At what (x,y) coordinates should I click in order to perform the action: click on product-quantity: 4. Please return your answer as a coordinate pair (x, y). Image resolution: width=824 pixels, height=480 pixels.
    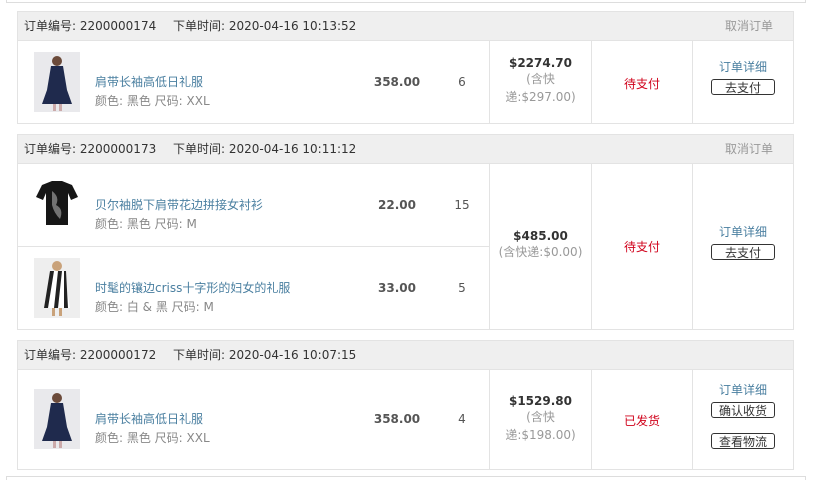
    Looking at the image, I should click on (462, 419).